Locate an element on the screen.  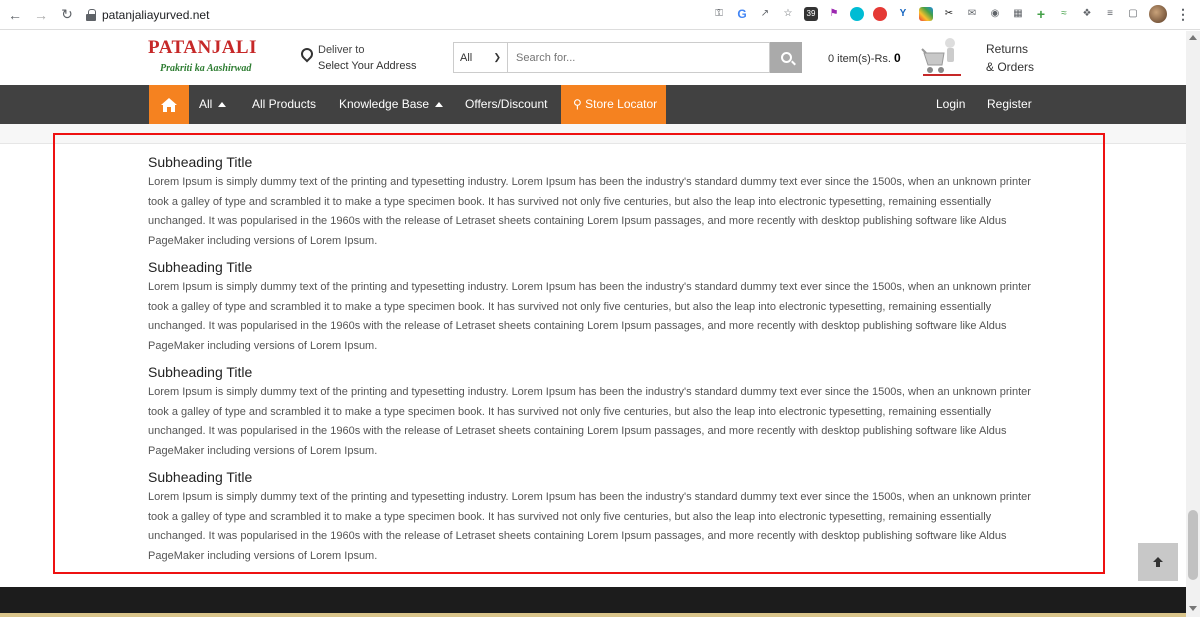
opera-extension-icon is located at coordinates (880, 14).